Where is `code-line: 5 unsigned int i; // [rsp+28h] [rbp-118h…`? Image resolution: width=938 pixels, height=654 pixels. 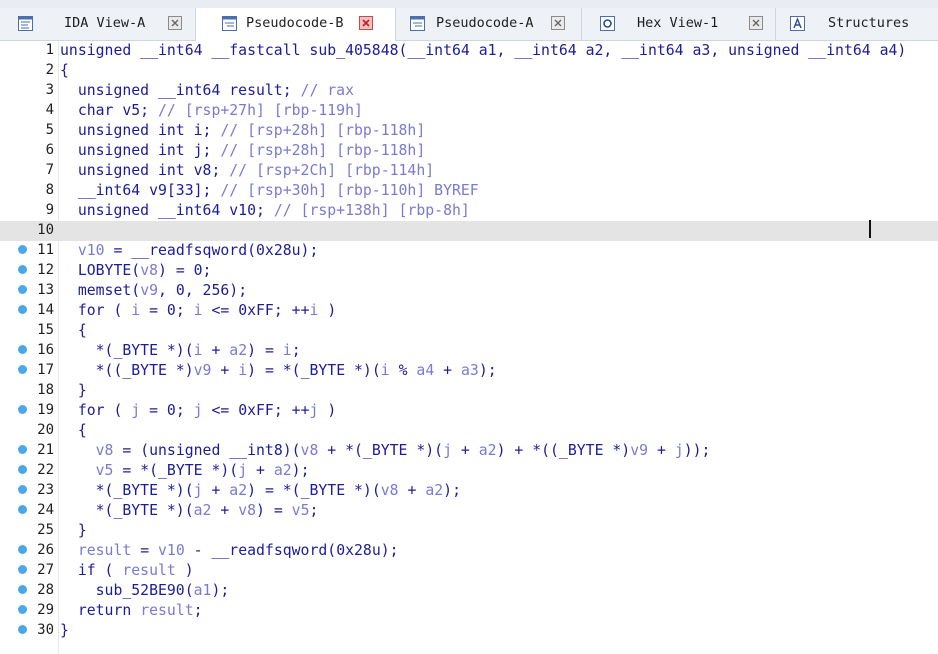
code-line: 5 unsigned int i; // [rsp+28h] [rbp-118h… is located at coordinates (469, 131).